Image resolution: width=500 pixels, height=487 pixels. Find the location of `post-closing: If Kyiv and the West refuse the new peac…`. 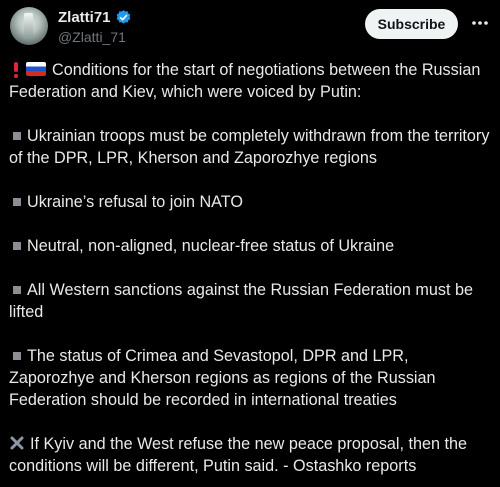

post-closing: If Kyiv and the West refuse the new peac… is located at coordinates (251, 455).